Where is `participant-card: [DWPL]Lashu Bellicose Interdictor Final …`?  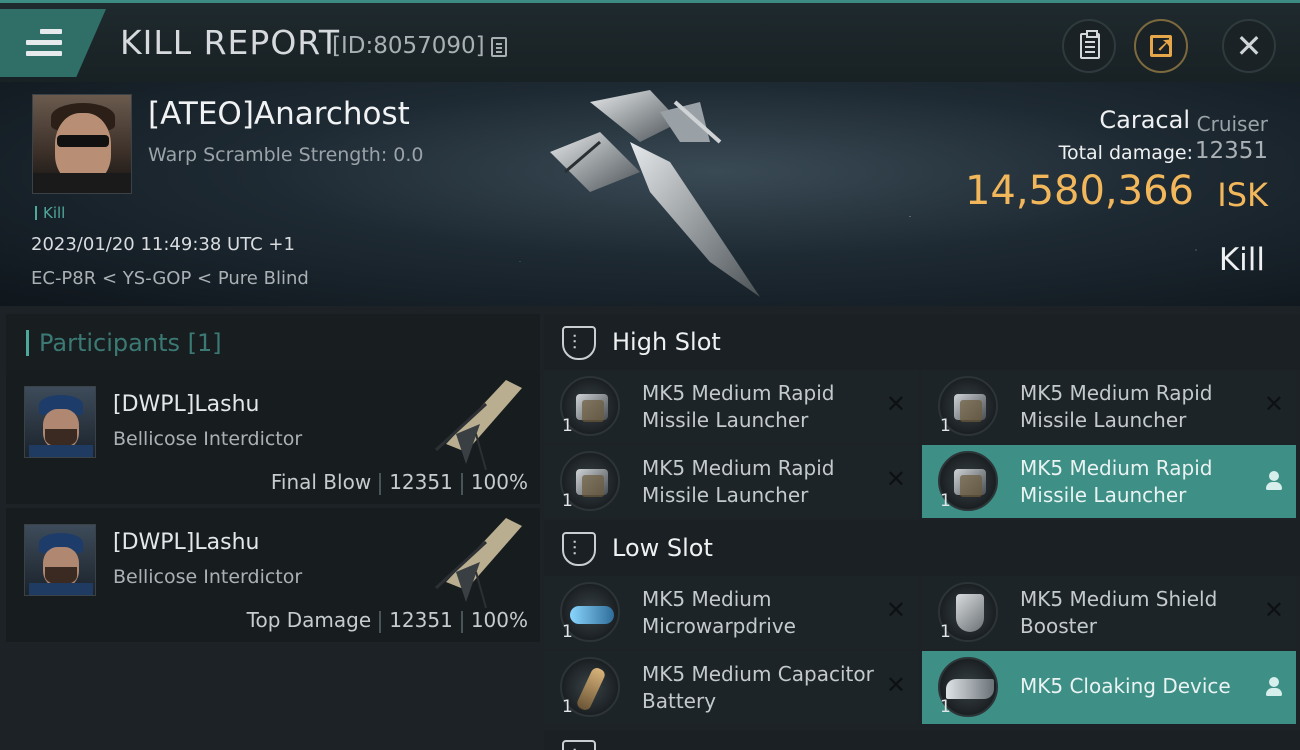
participant-card: [DWPL]Lashu Bellicose Interdictor Final … is located at coordinates (273, 437).